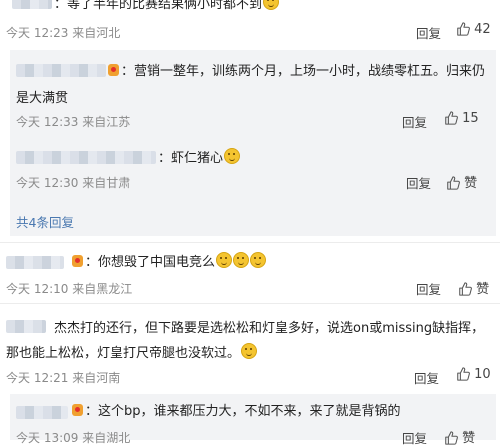 The image size is (500, 447). I want to click on reply-text: ：这个bp，谁来都压力大，不如不来，来了就是背锅的, so click(235, 411).